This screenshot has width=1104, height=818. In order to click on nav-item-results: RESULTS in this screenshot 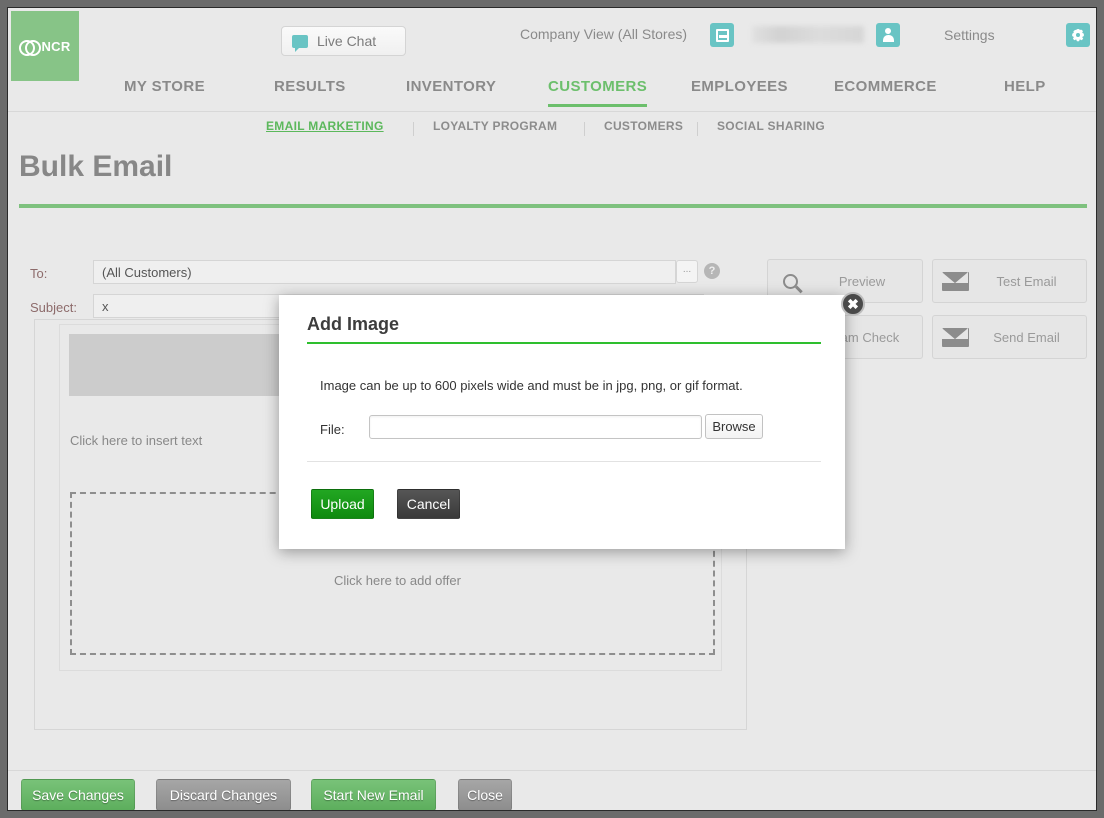, I will do `click(310, 91)`.